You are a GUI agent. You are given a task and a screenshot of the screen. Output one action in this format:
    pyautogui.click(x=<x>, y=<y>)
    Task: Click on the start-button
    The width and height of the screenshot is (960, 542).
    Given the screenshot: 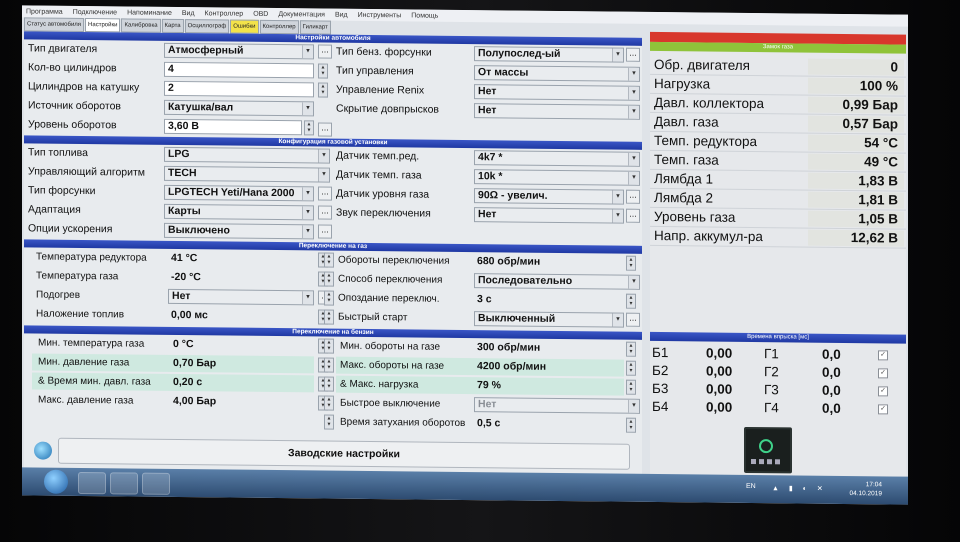 What is the action you would take?
    pyautogui.click(x=56, y=481)
    